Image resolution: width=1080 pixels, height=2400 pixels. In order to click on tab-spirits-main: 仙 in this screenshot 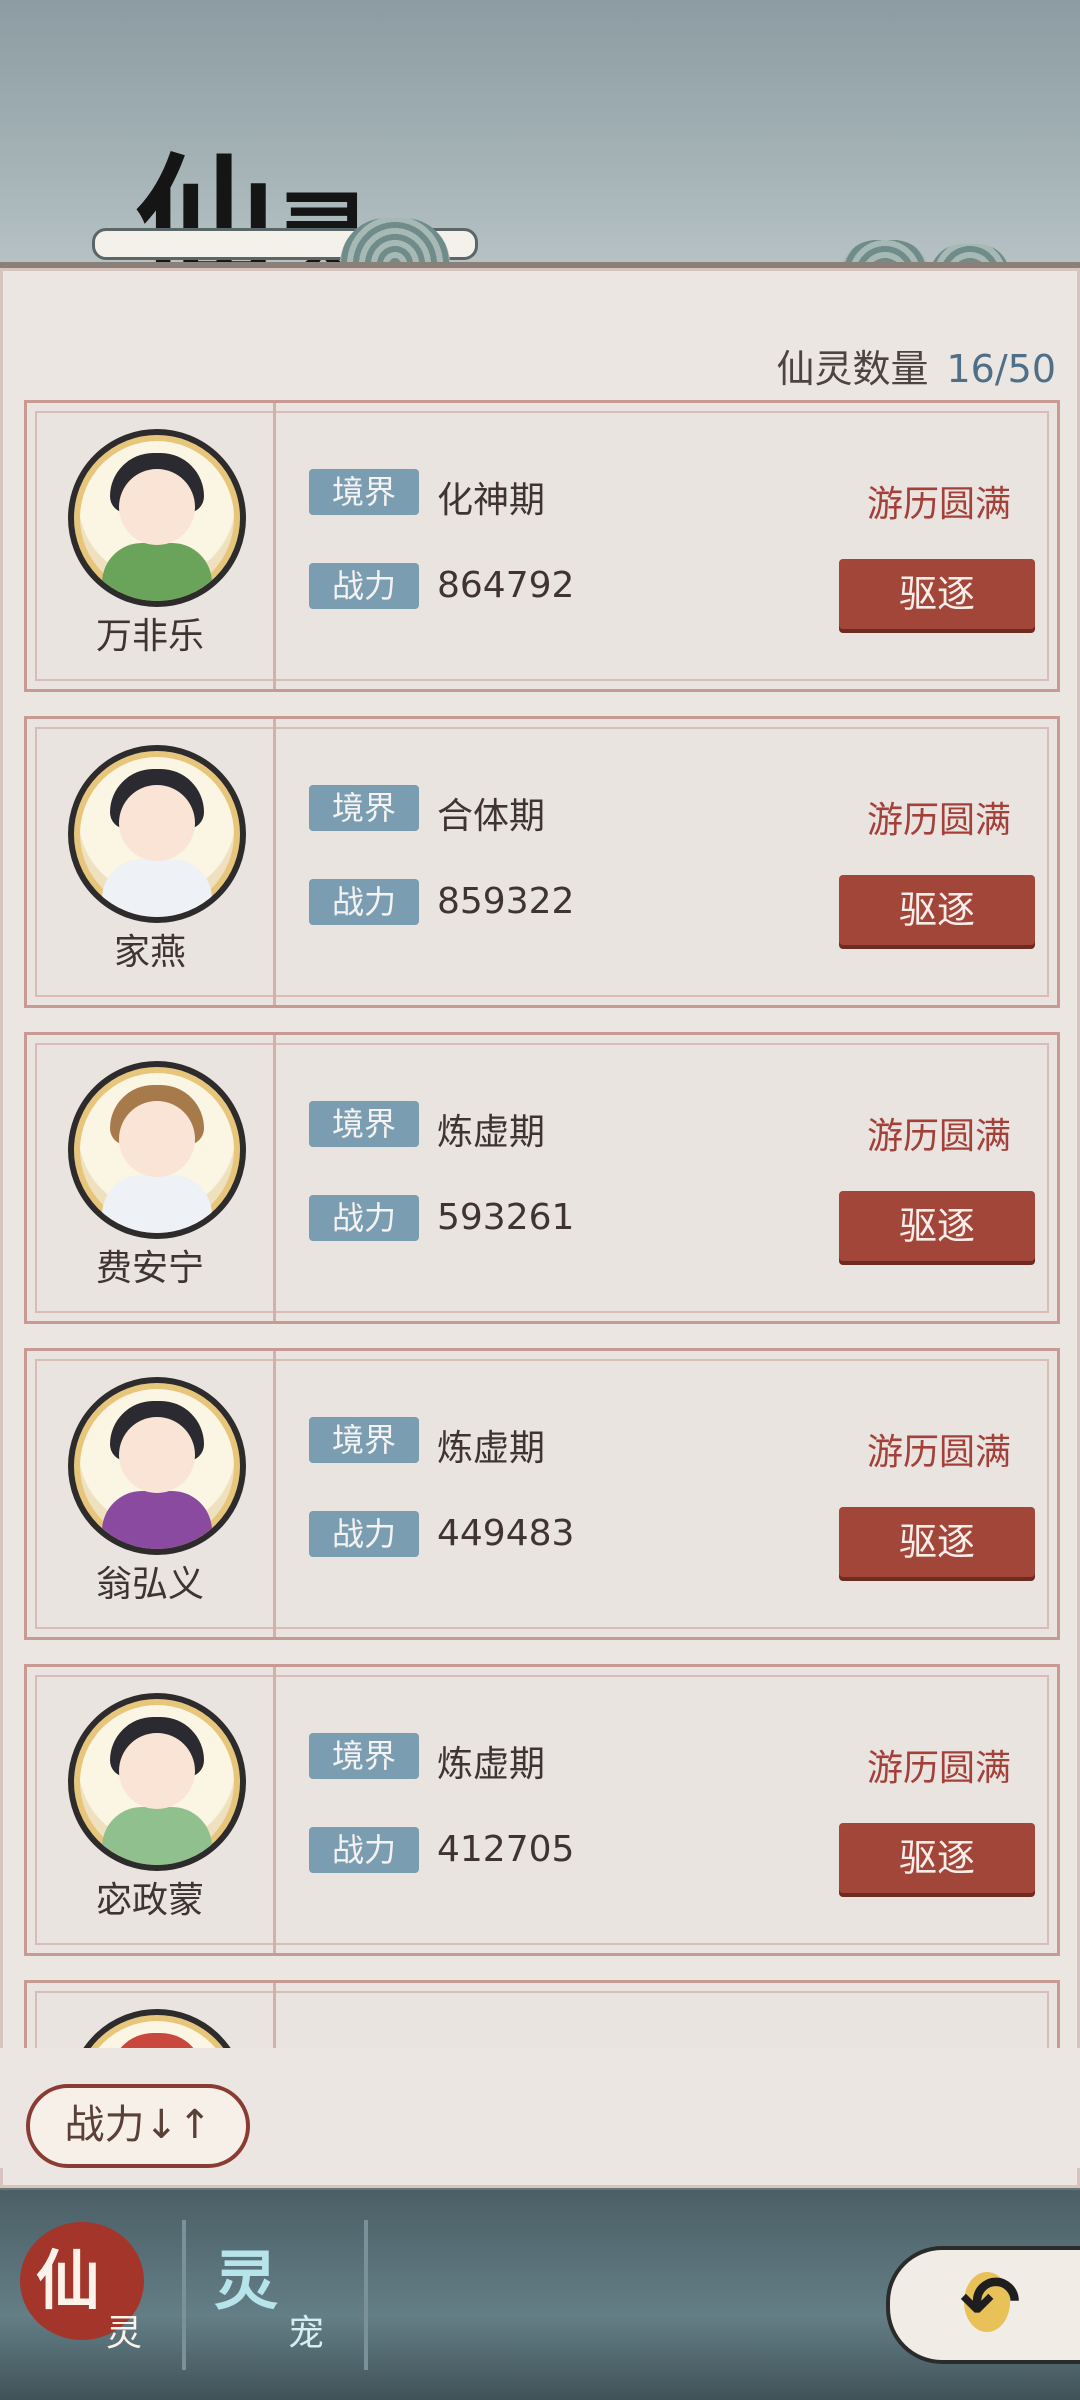, I will do `click(68, 2281)`.